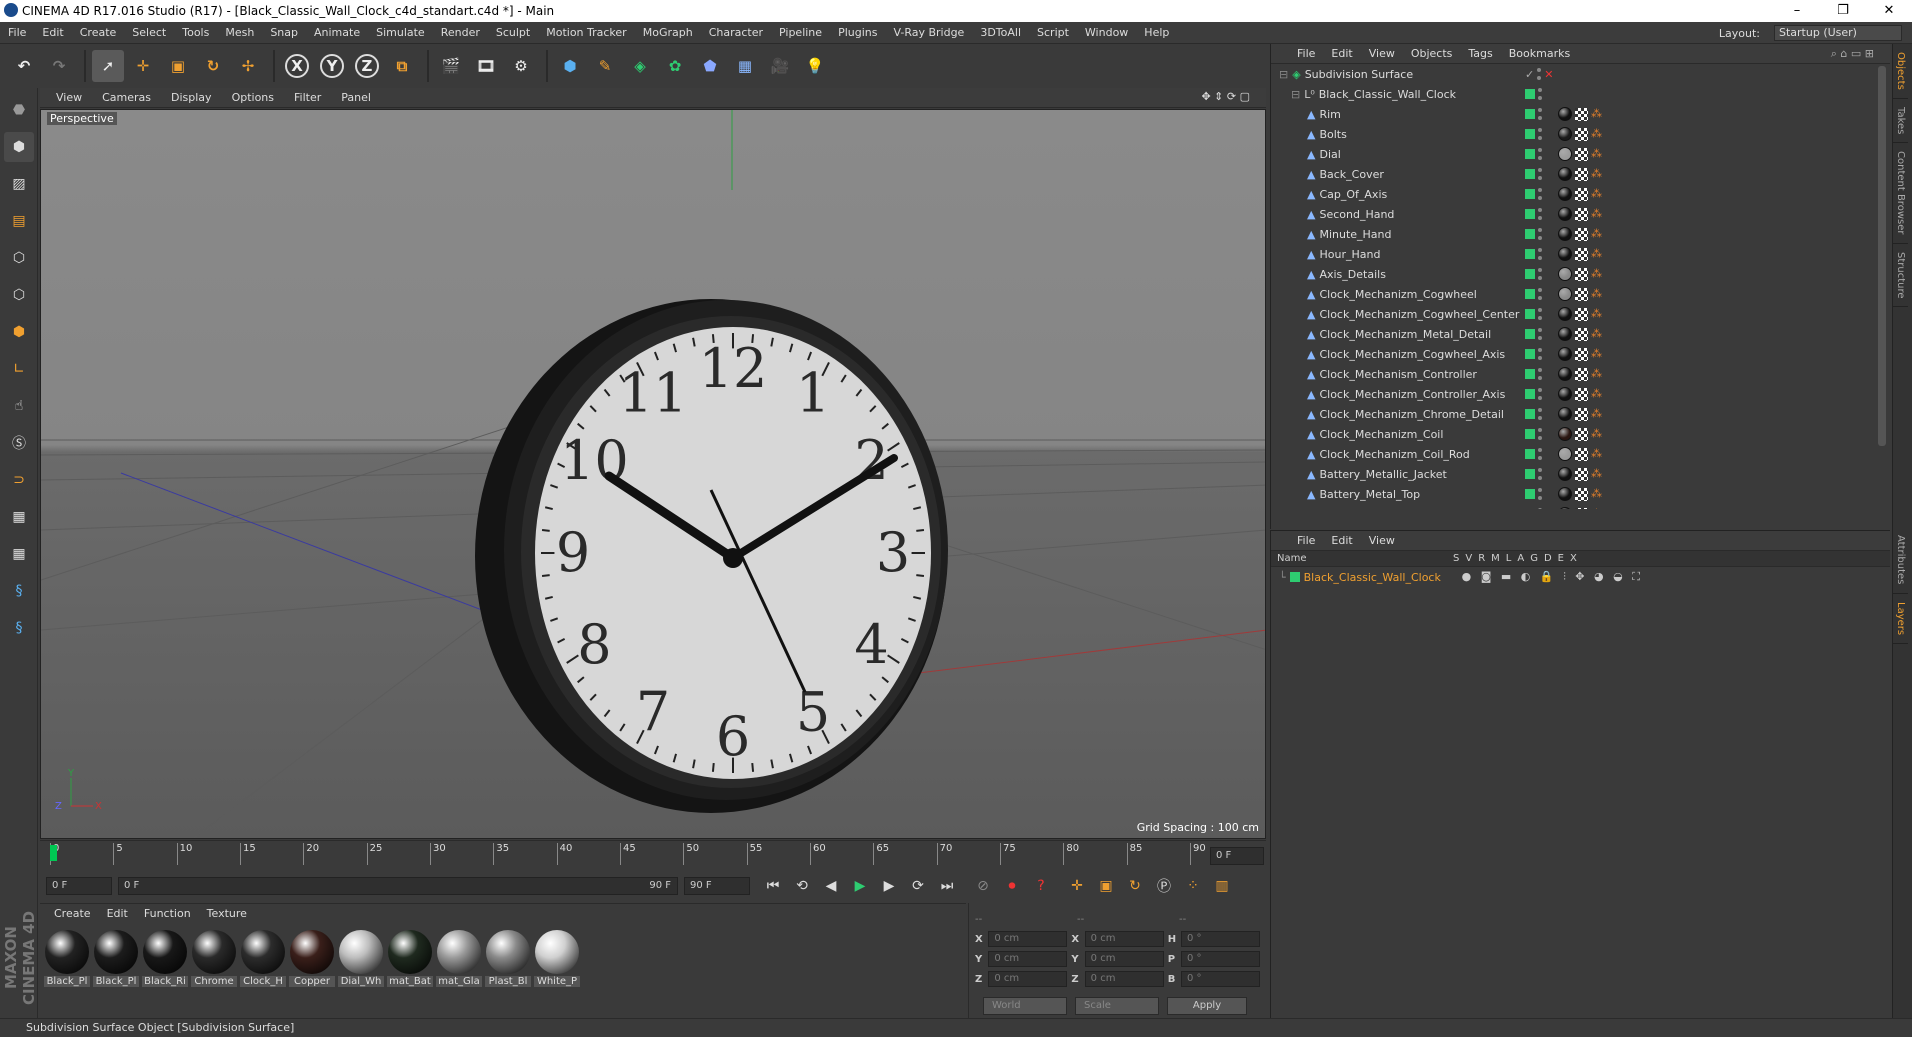  Describe the element at coordinates (1539, 53) in the screenshot. I see `objects-menu-bookmarks: Bookmarks` at that location.